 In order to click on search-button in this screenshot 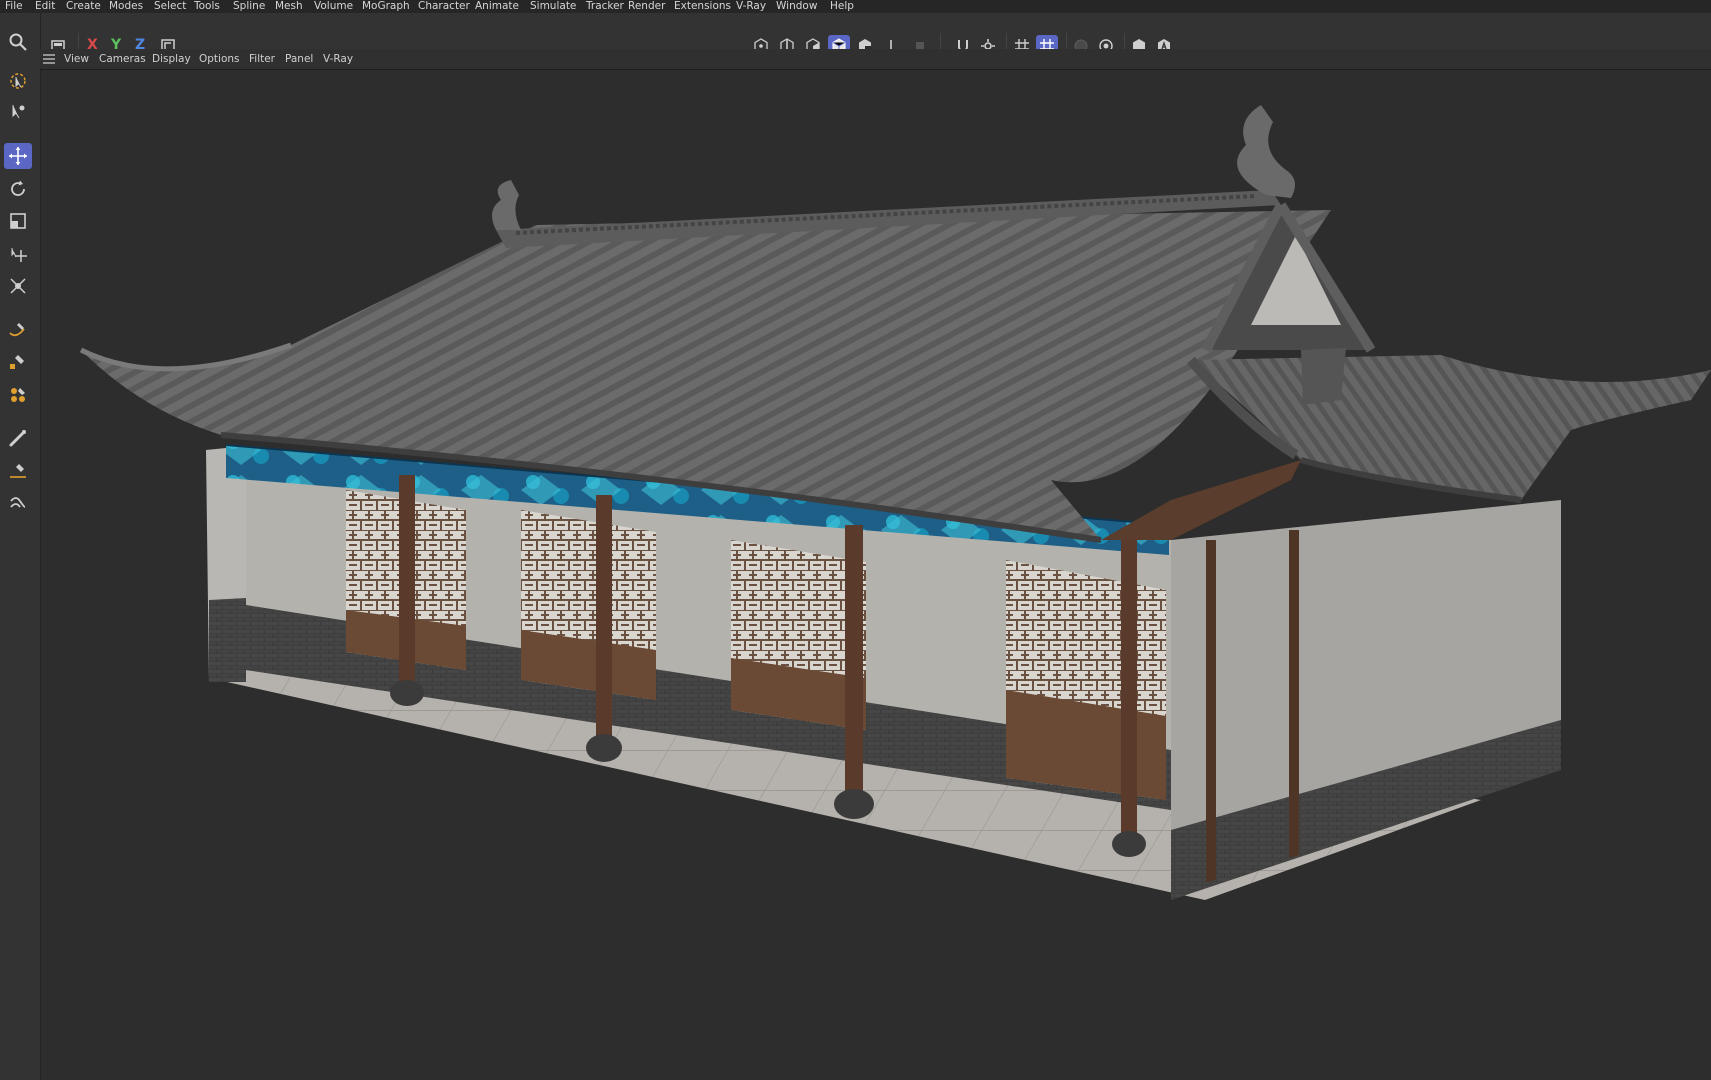, I will do `click(18, 42)`.